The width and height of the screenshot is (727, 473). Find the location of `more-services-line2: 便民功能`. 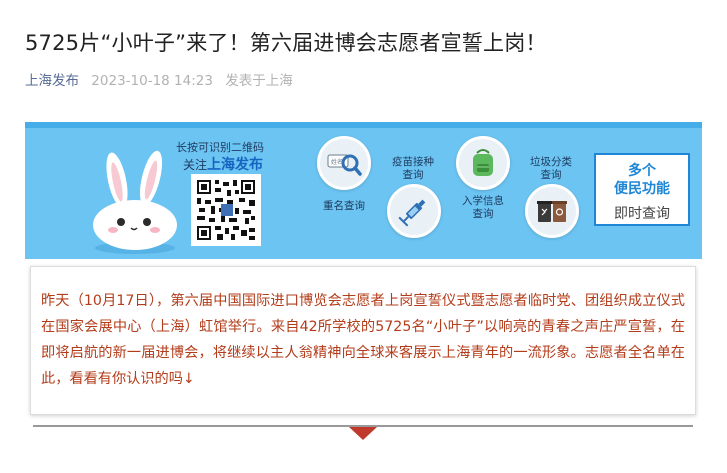

more-services-line2: 便民功能 is located at coordinates (642, 189).